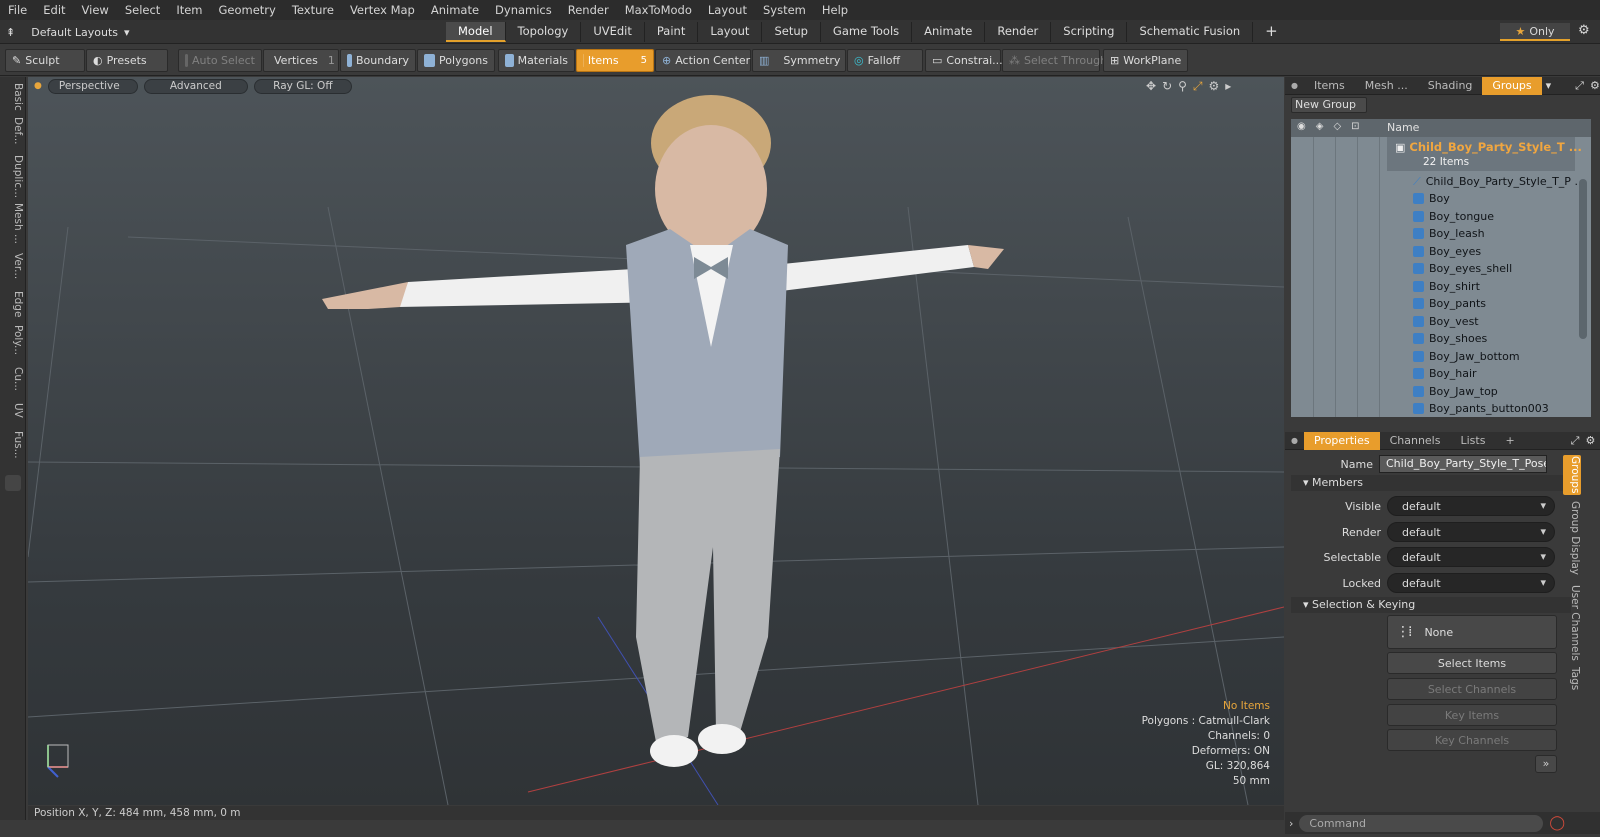  Describe the element at coordinates (523, 10) in the screenshot. I see `menu-dynamics: Dynamics` at that location.